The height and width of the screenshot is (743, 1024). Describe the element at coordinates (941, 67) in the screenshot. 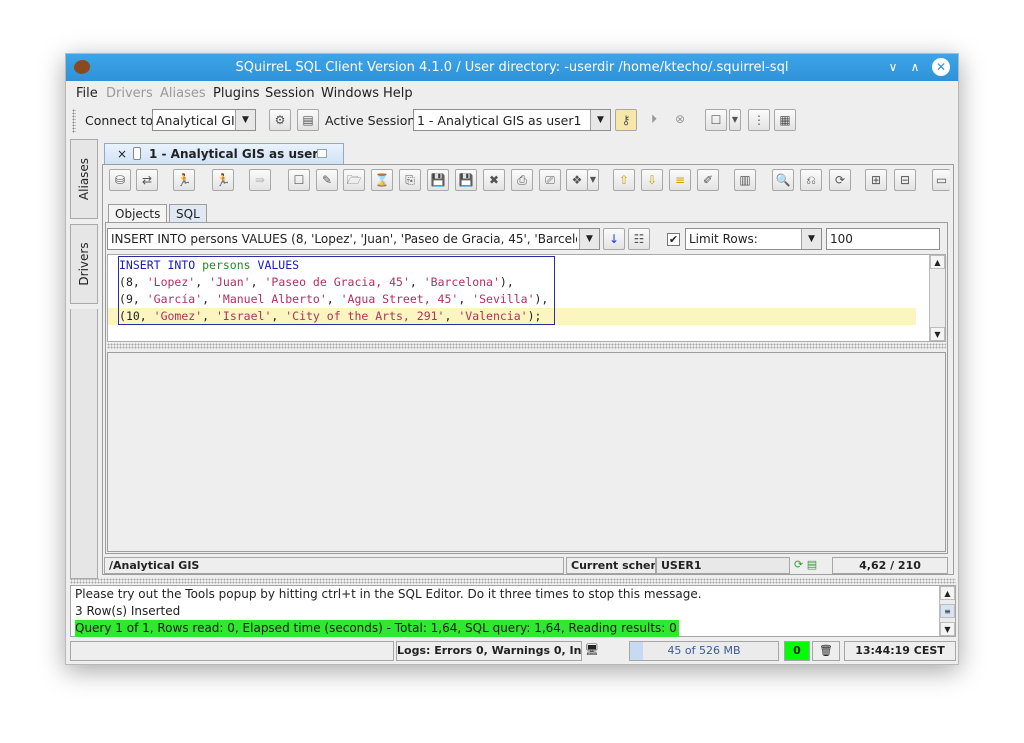

I see `close-window-button: ✕` at that location.